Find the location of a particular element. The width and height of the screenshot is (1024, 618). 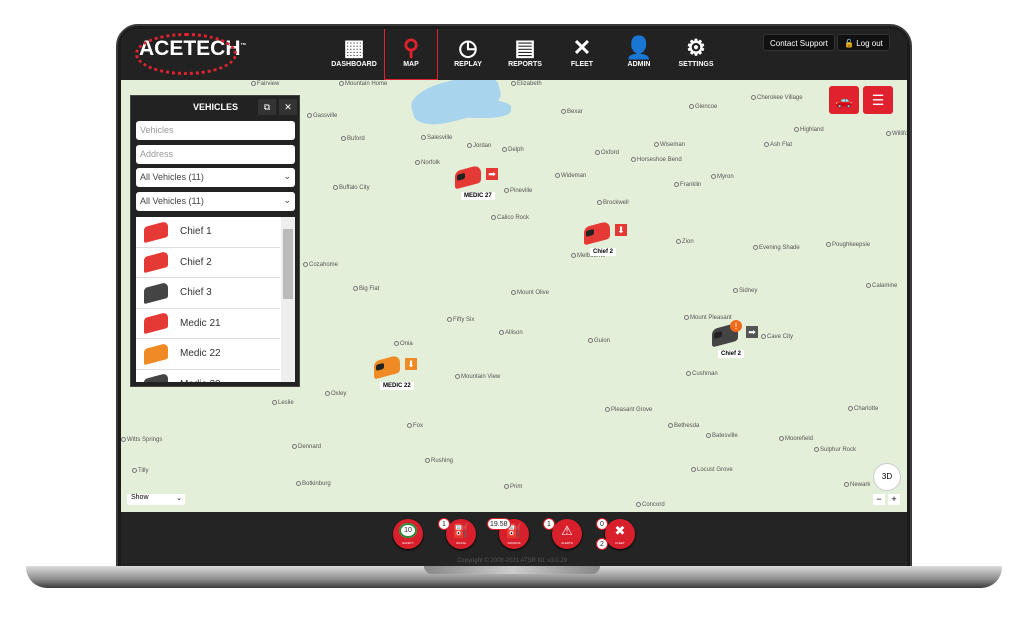

warning-icon: ⚠ is located at coordinates (567, 530).